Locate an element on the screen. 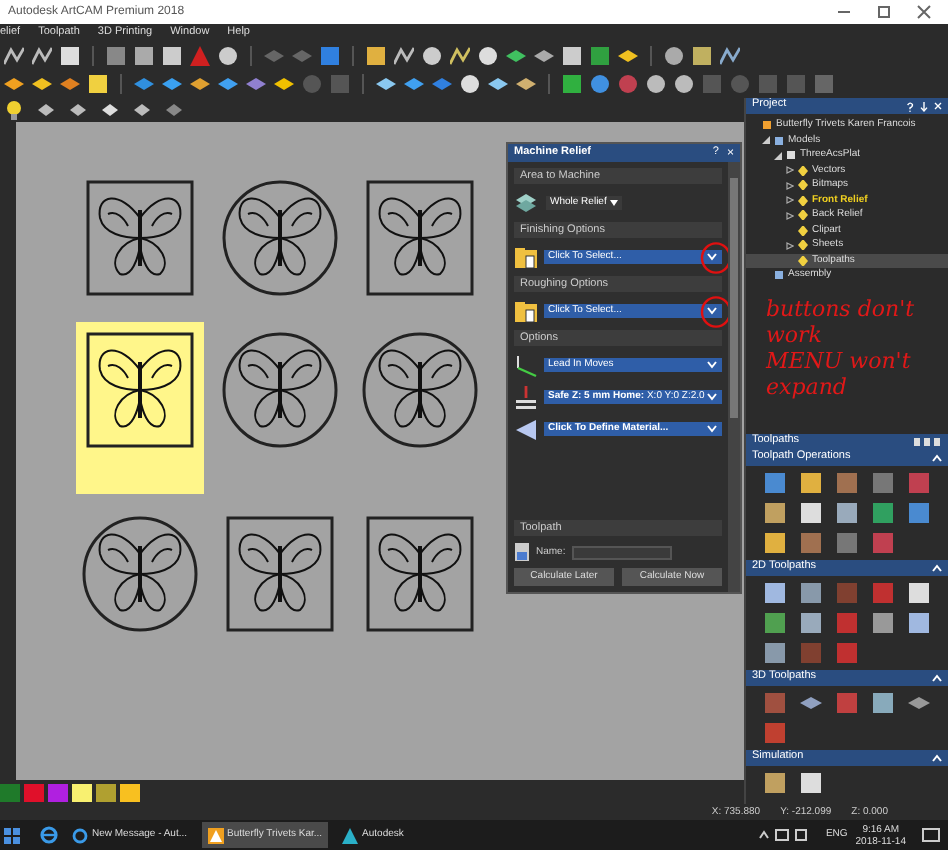  triangle-icon is located at coordinates (200, 56).